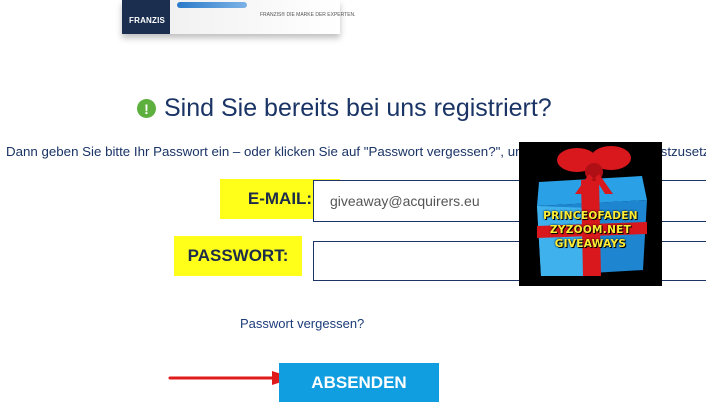 The width and height of the screenshot is (706, 408). I want to click on watermark-gift-image: PRINCEOFADEN ZYZOOM.NET GIVEAWAYS, so click(590, 214).